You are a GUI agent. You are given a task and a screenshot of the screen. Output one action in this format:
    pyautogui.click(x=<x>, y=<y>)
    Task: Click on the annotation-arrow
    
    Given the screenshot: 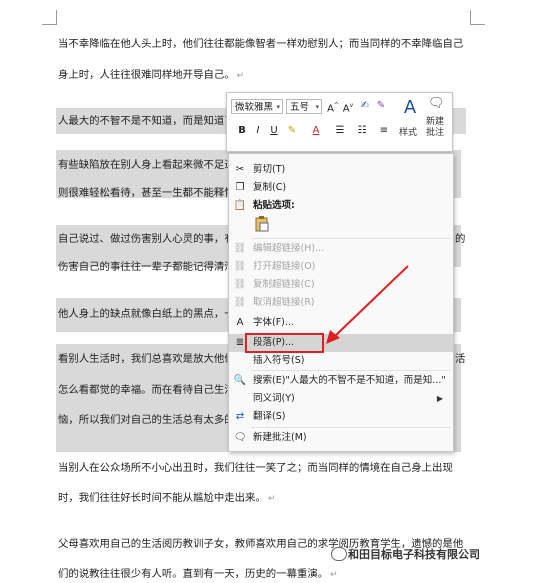 What is the action you would take?
    pyautogui.click(x=367, y=304)
    